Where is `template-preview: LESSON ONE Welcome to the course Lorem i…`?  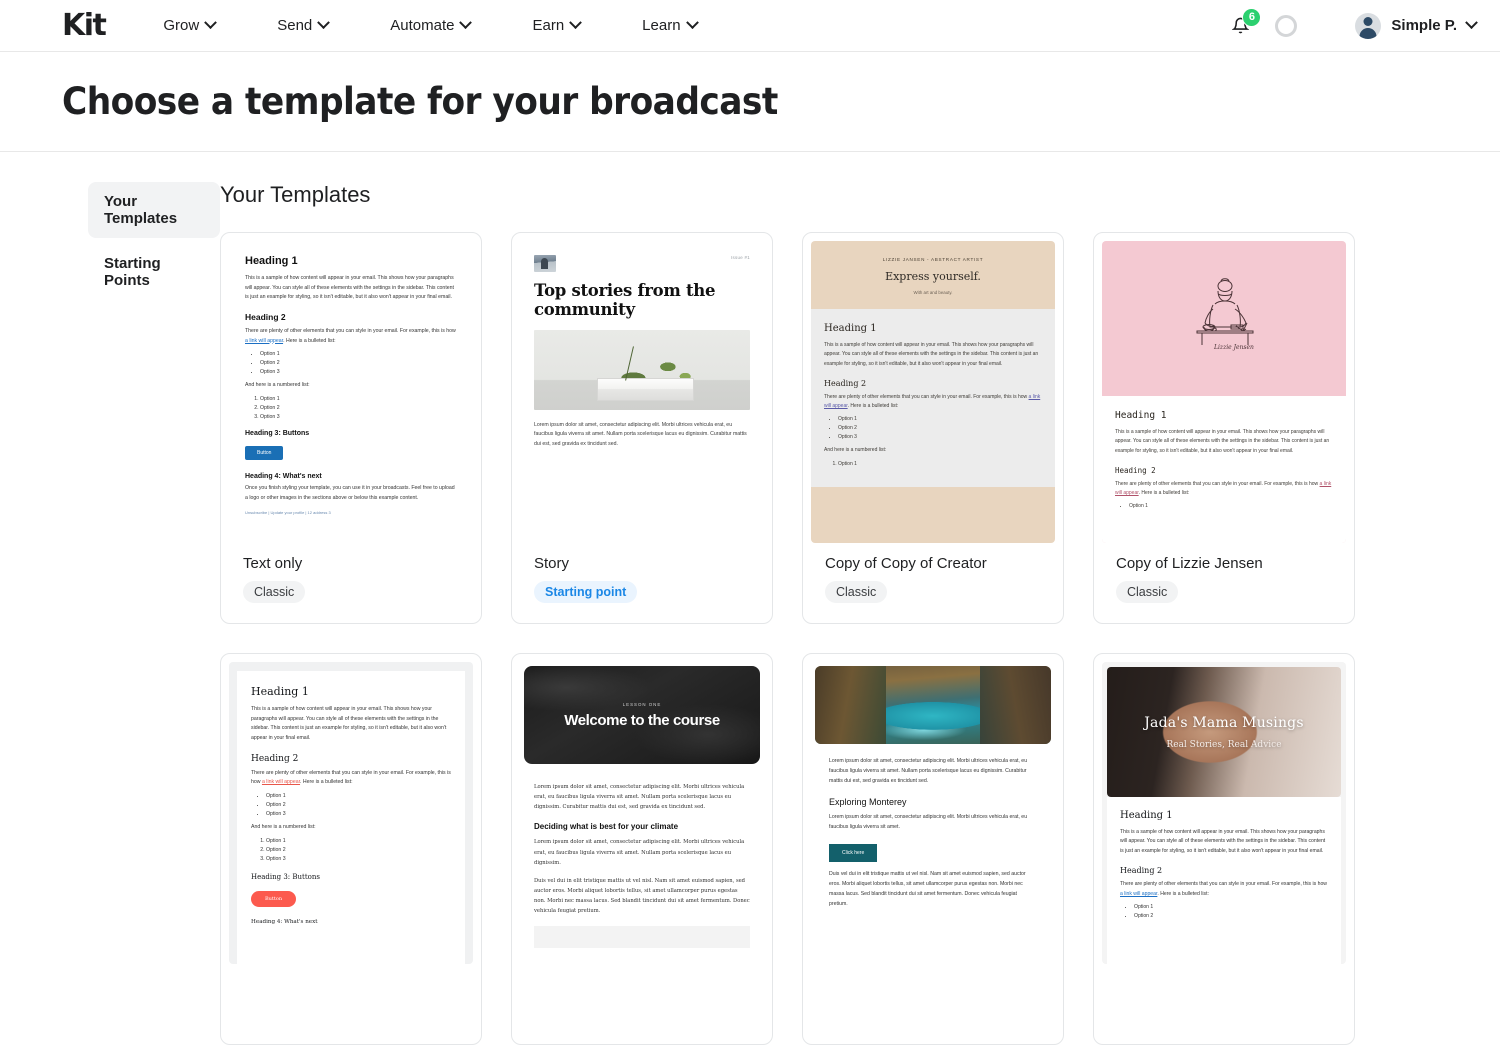 template-preview: LESSON ONE Welcome to the course Lorem i… is located at coordinates (642, 813).